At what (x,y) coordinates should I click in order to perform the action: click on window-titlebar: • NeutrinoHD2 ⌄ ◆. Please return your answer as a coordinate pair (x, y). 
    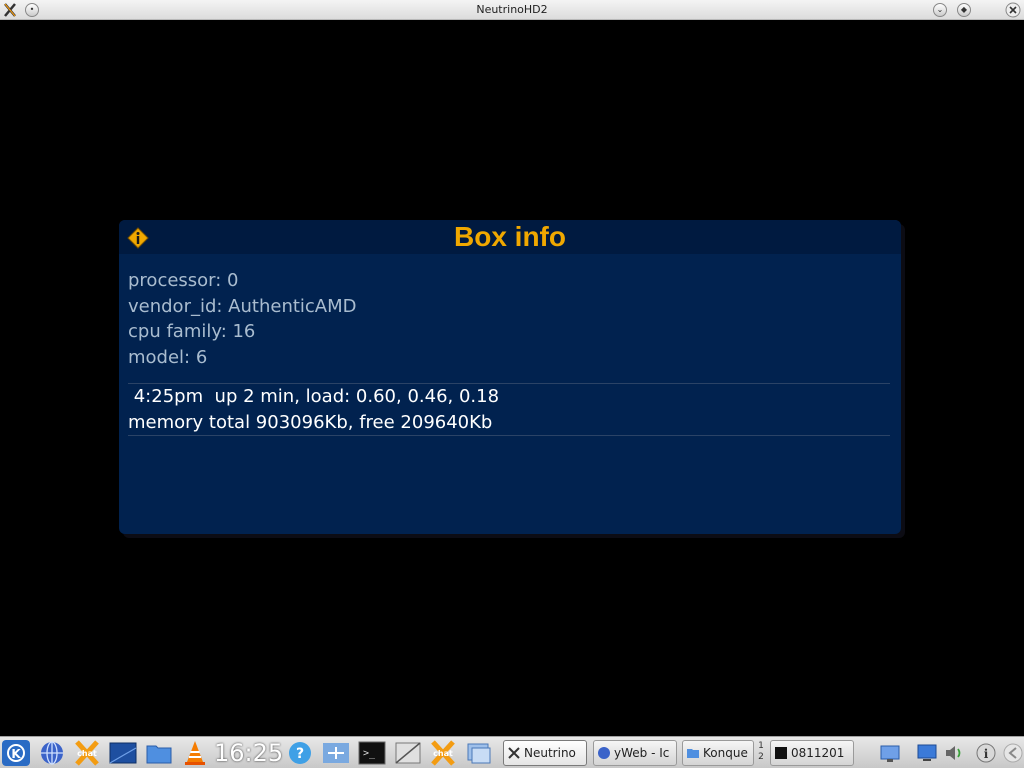
    Looking at the image, I should click on (512, 10).